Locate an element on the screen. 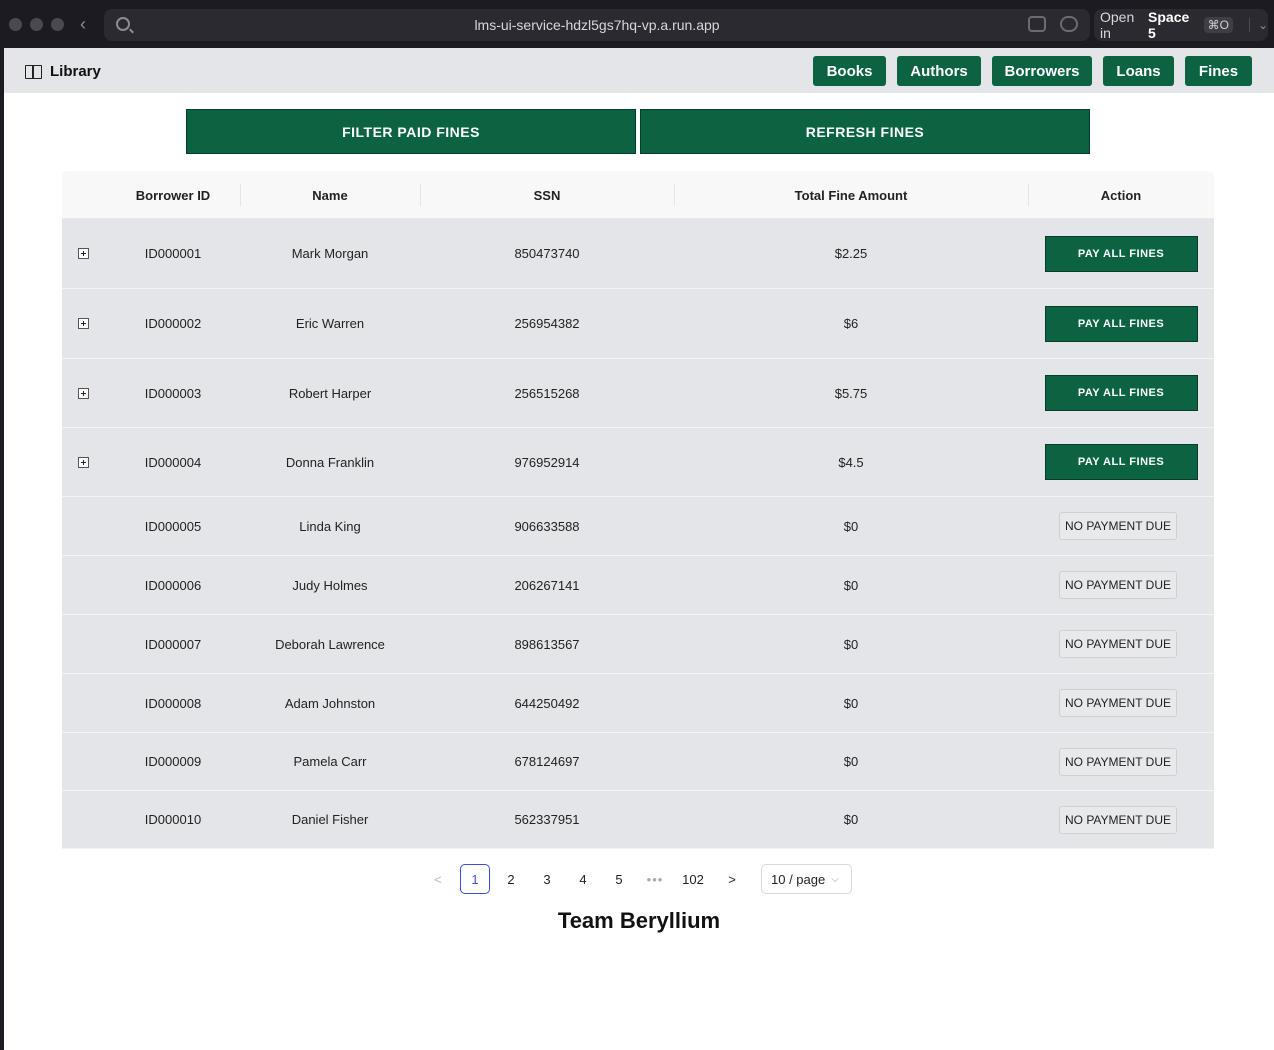 The width and height of the screenshot is (1274, 1050). name-cell: Pamela Carr is located at coordinates (330, 761).